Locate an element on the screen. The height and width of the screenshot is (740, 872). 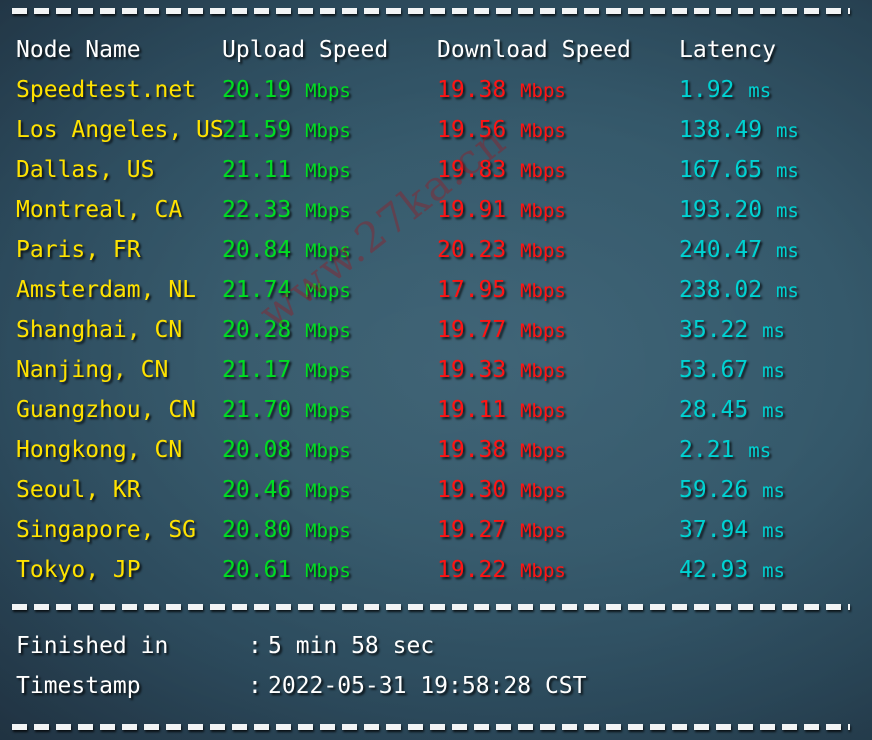
cell-node-name-value: Shanghai, CN is located at coordinates (99, 330).